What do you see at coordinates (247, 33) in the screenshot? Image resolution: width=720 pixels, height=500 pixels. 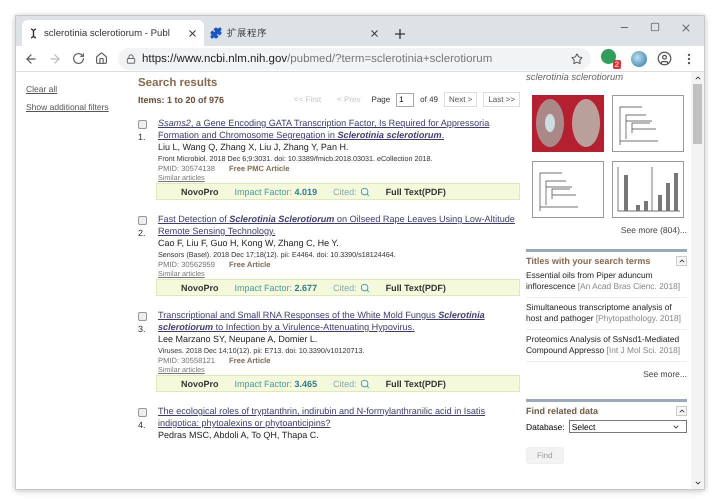 I see `tab-title: 扩展程序` at bounding box center [247, 33].